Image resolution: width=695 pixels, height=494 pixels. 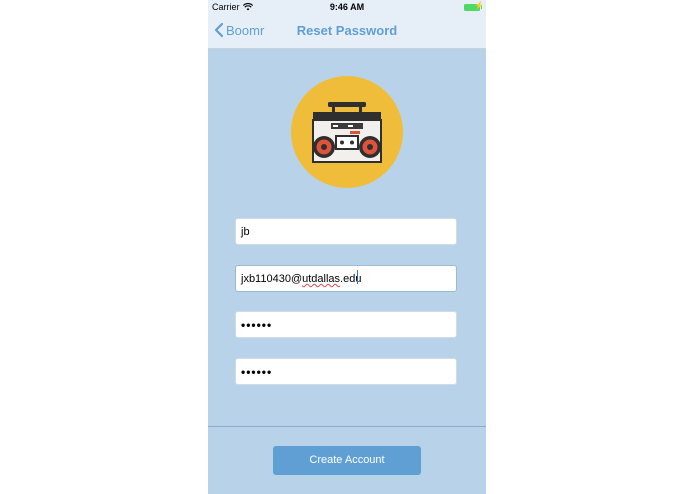 I want to click on page-title: Reset Password, so click(x=347, y=30).